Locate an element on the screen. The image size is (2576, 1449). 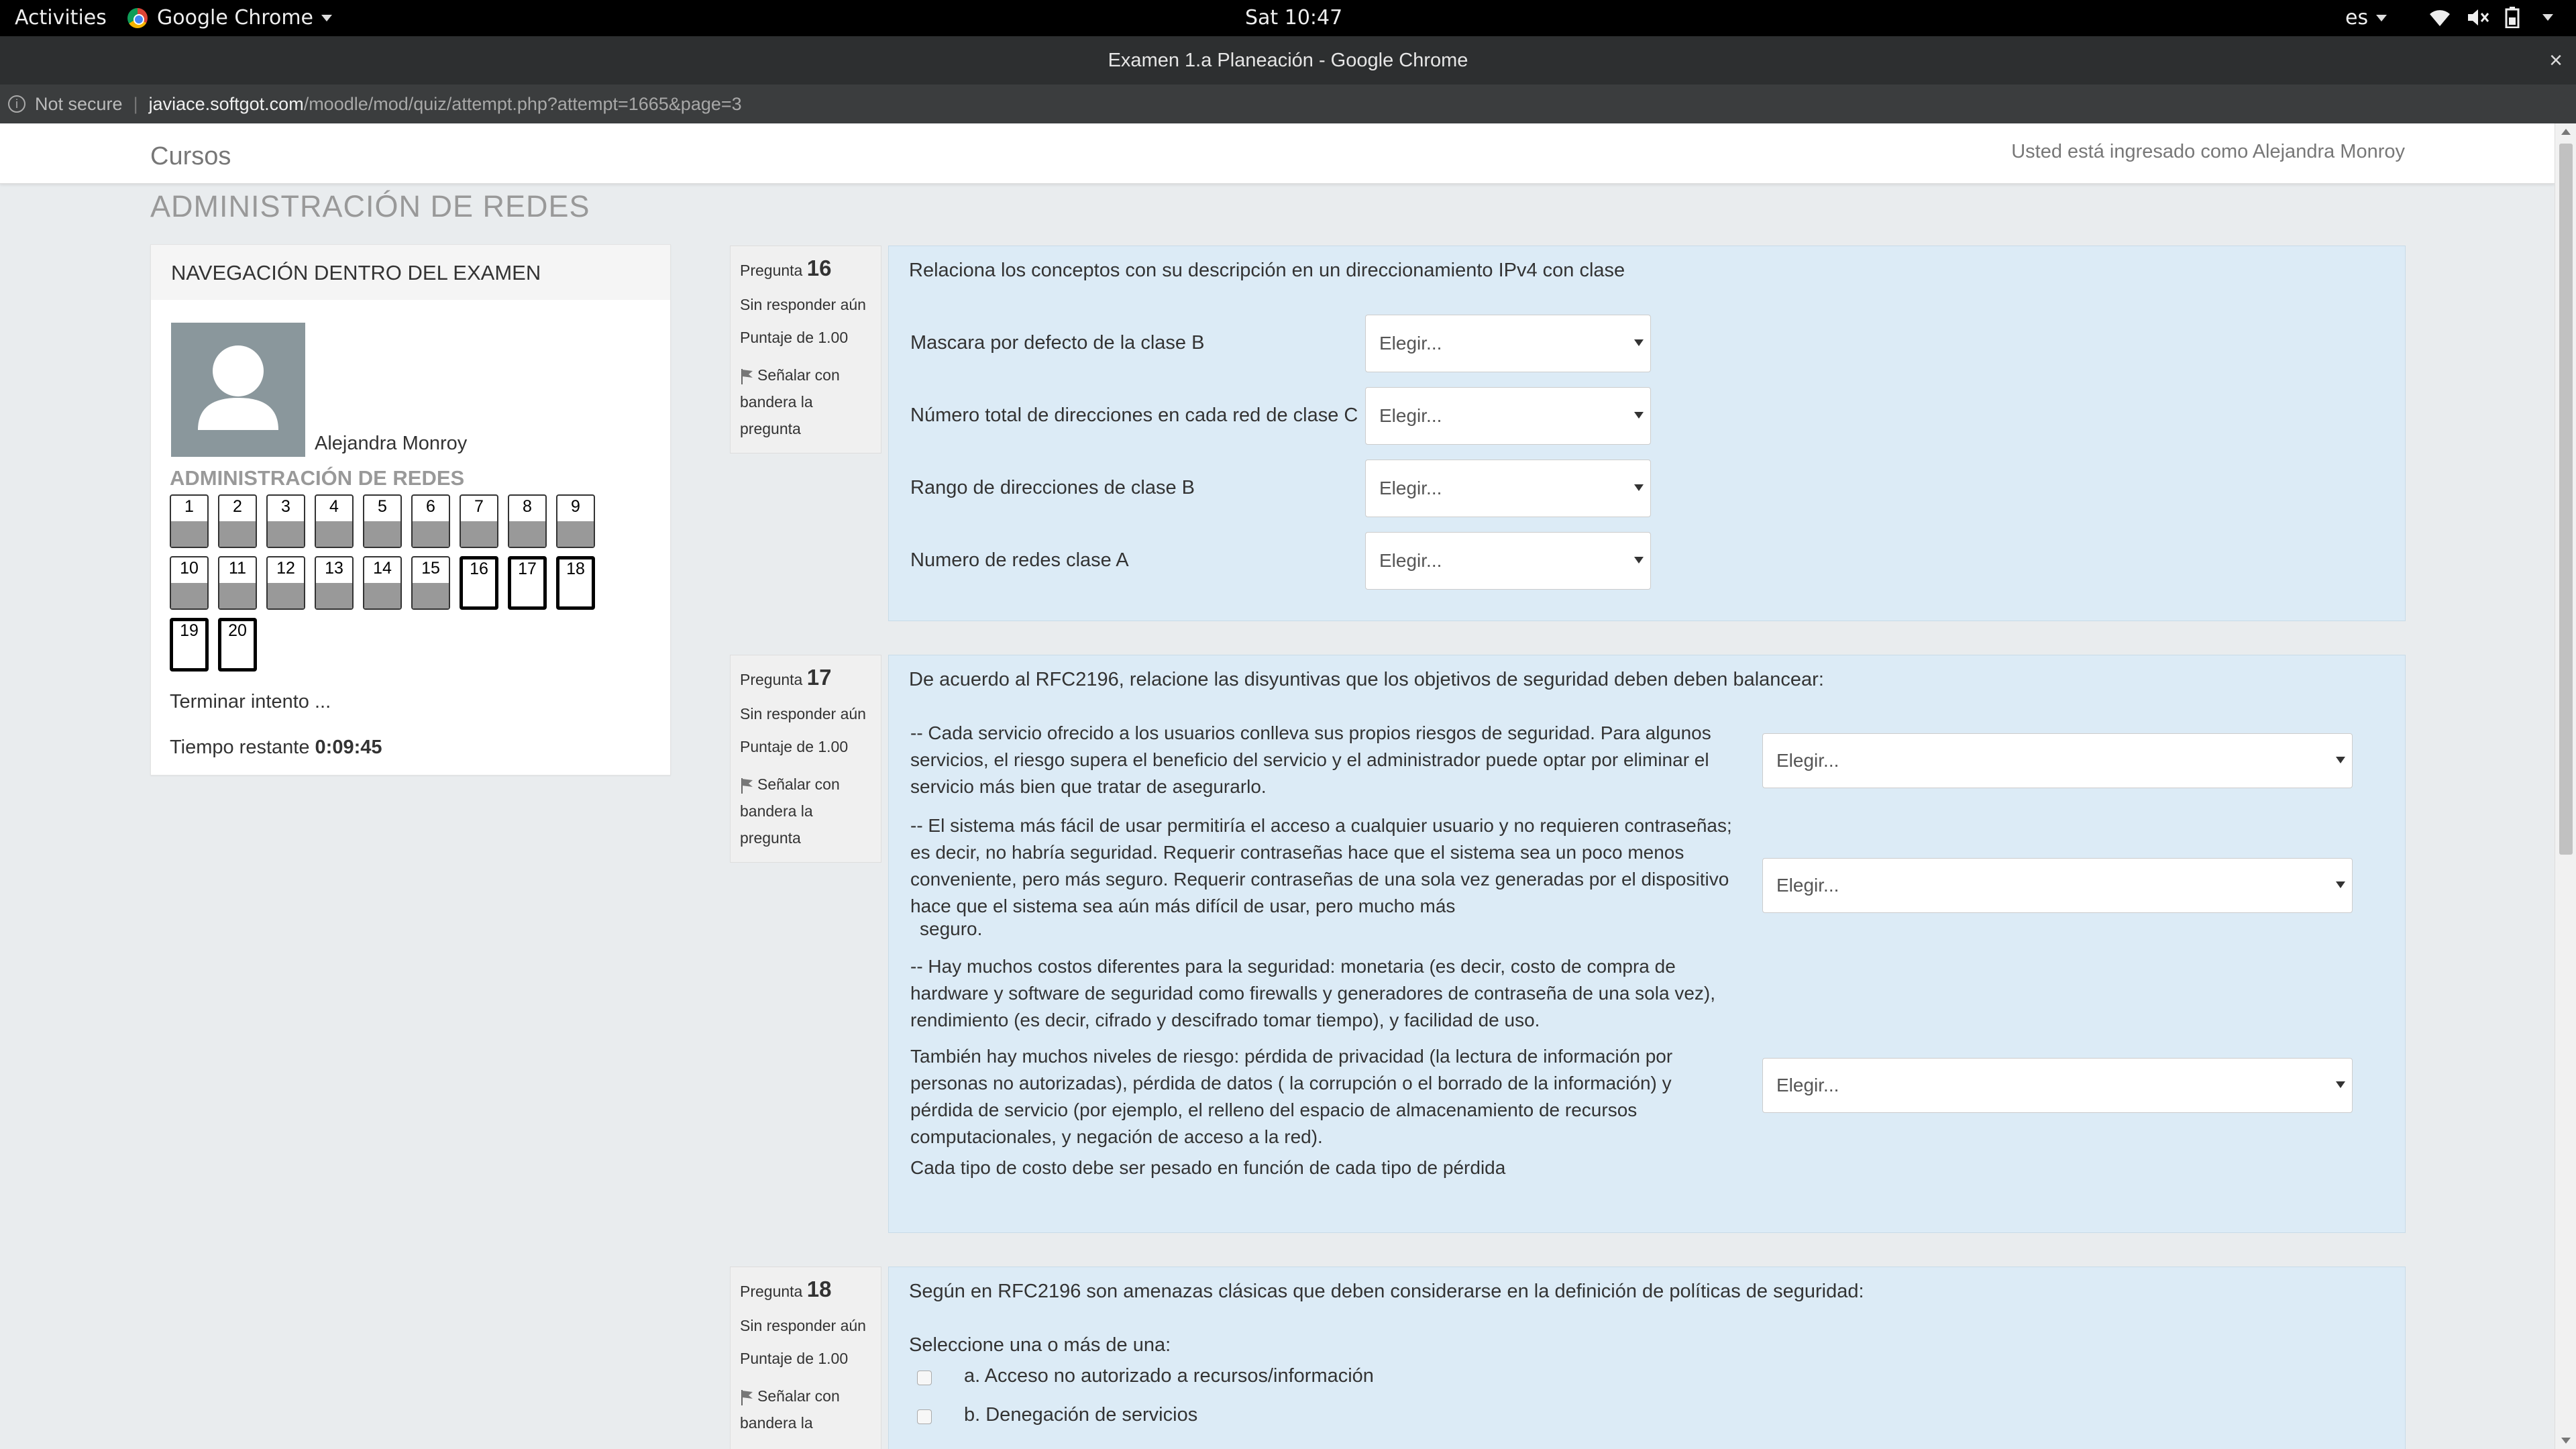
question-nav-button: 10 is located at coordinates (189, 583).